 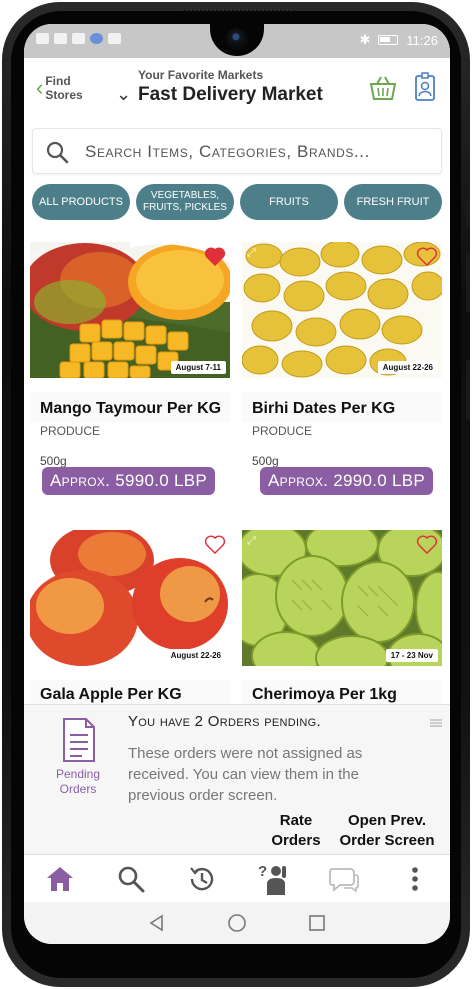 I want to click on promo-date-badge: 17 - 23 Nov, so click(x=411, y=655).